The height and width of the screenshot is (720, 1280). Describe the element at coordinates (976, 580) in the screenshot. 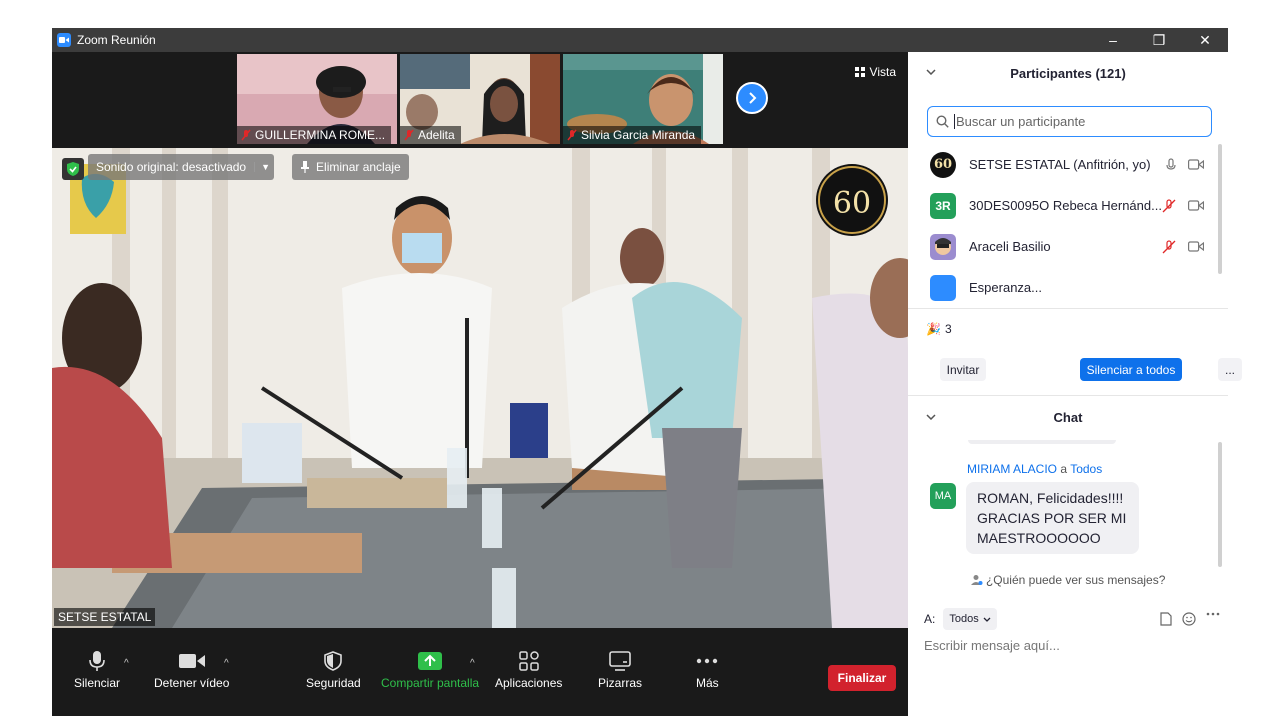

I see `person-icon` at that location.